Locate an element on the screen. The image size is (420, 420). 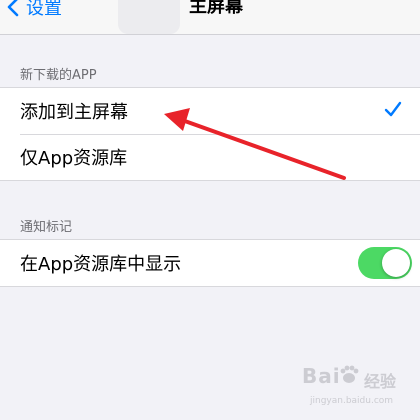
notification-badges-group: 在App资源库中显示 is located at coordinates (210, 263).